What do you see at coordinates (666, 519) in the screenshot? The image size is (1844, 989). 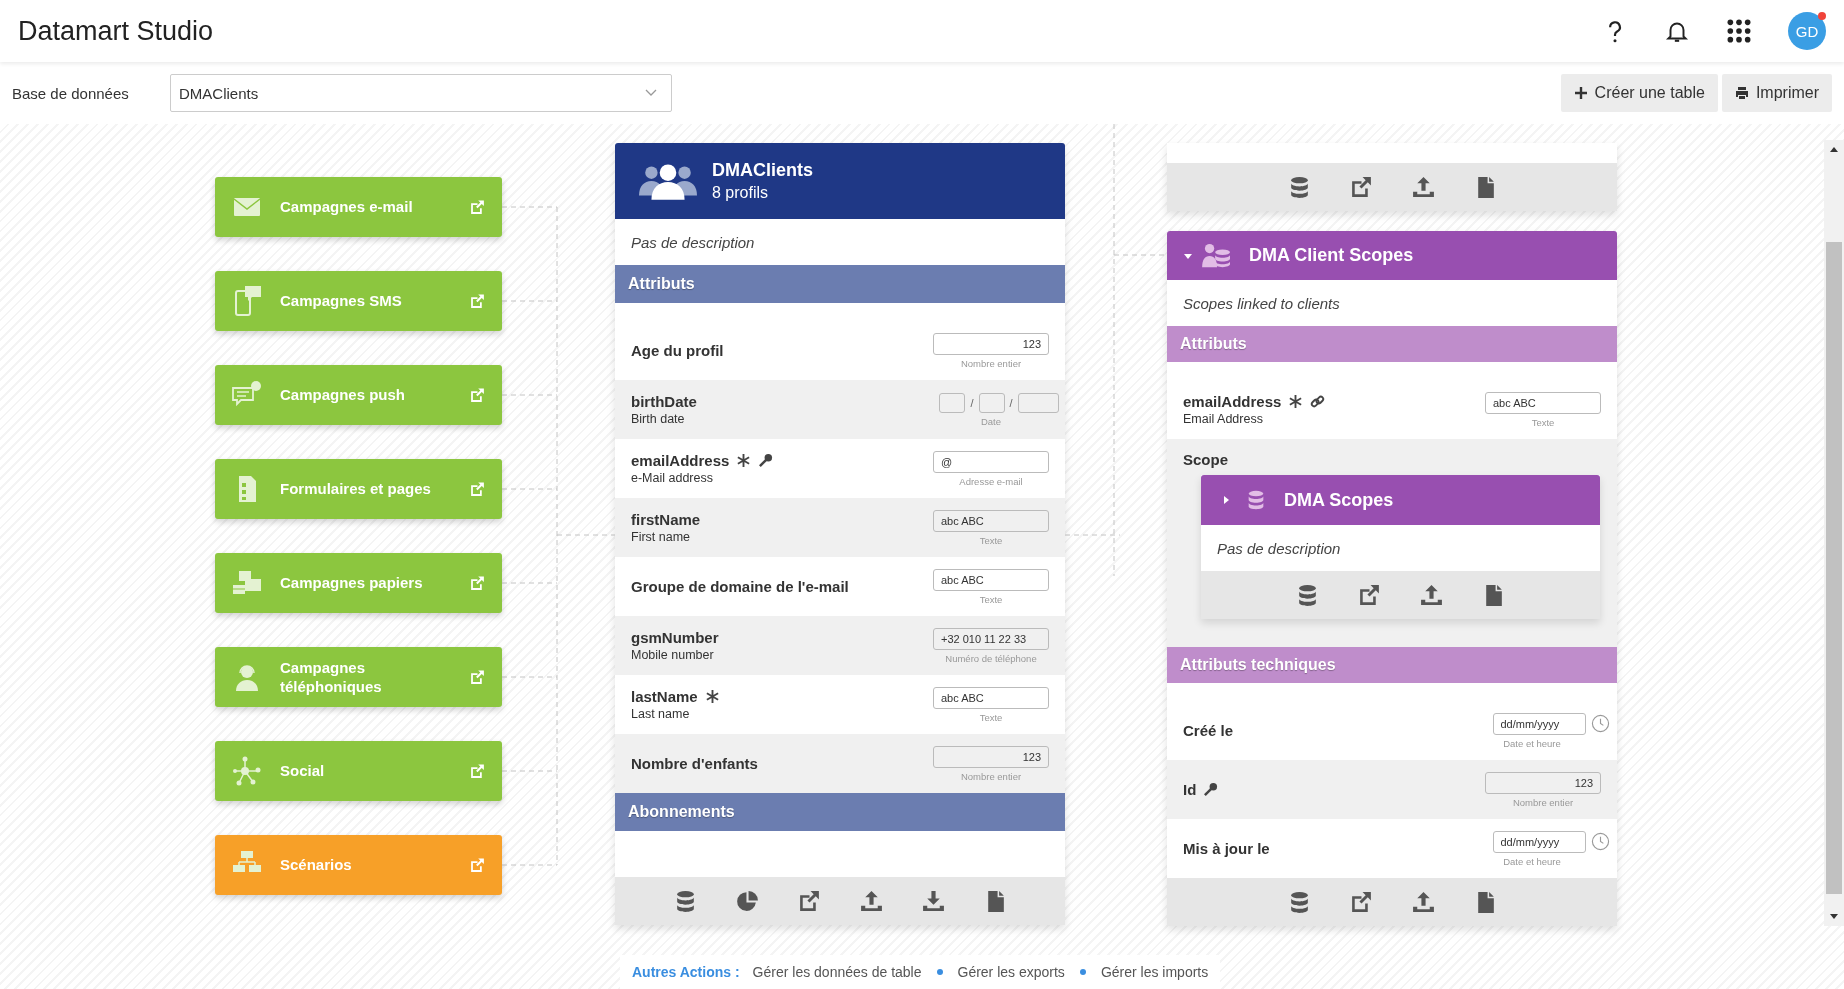 I see `attribute-name: firstName` at bounding box center [666, 519].